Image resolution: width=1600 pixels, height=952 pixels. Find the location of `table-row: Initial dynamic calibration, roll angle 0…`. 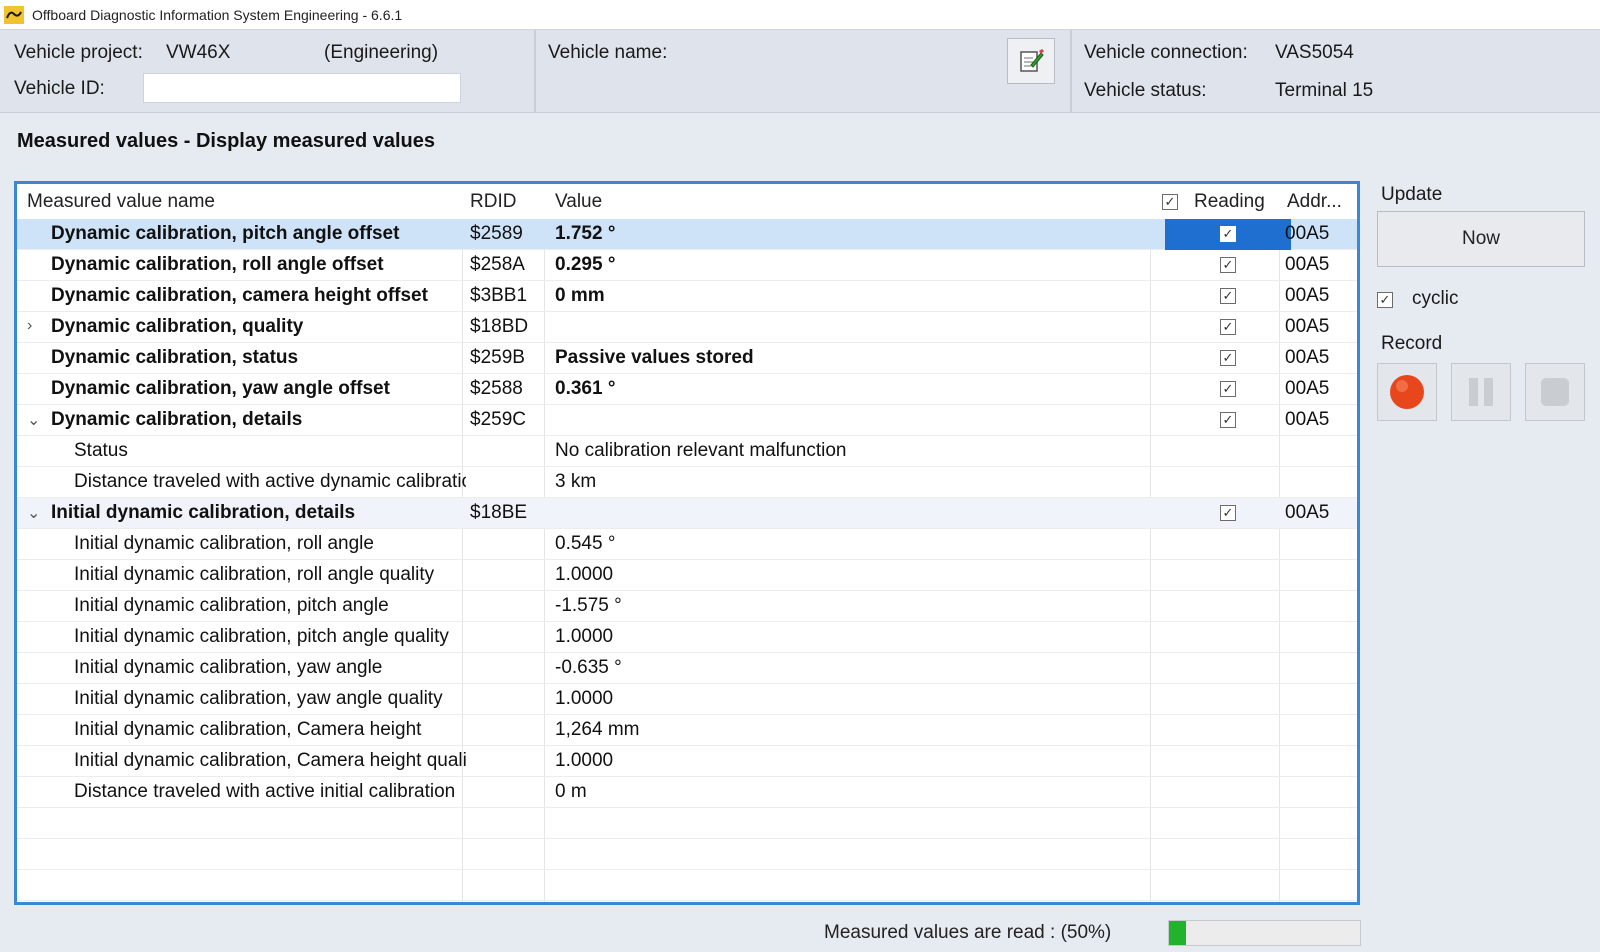

table-row: Initial dynamic calibration, roll angle 0… is located at coordinates (687, 544).